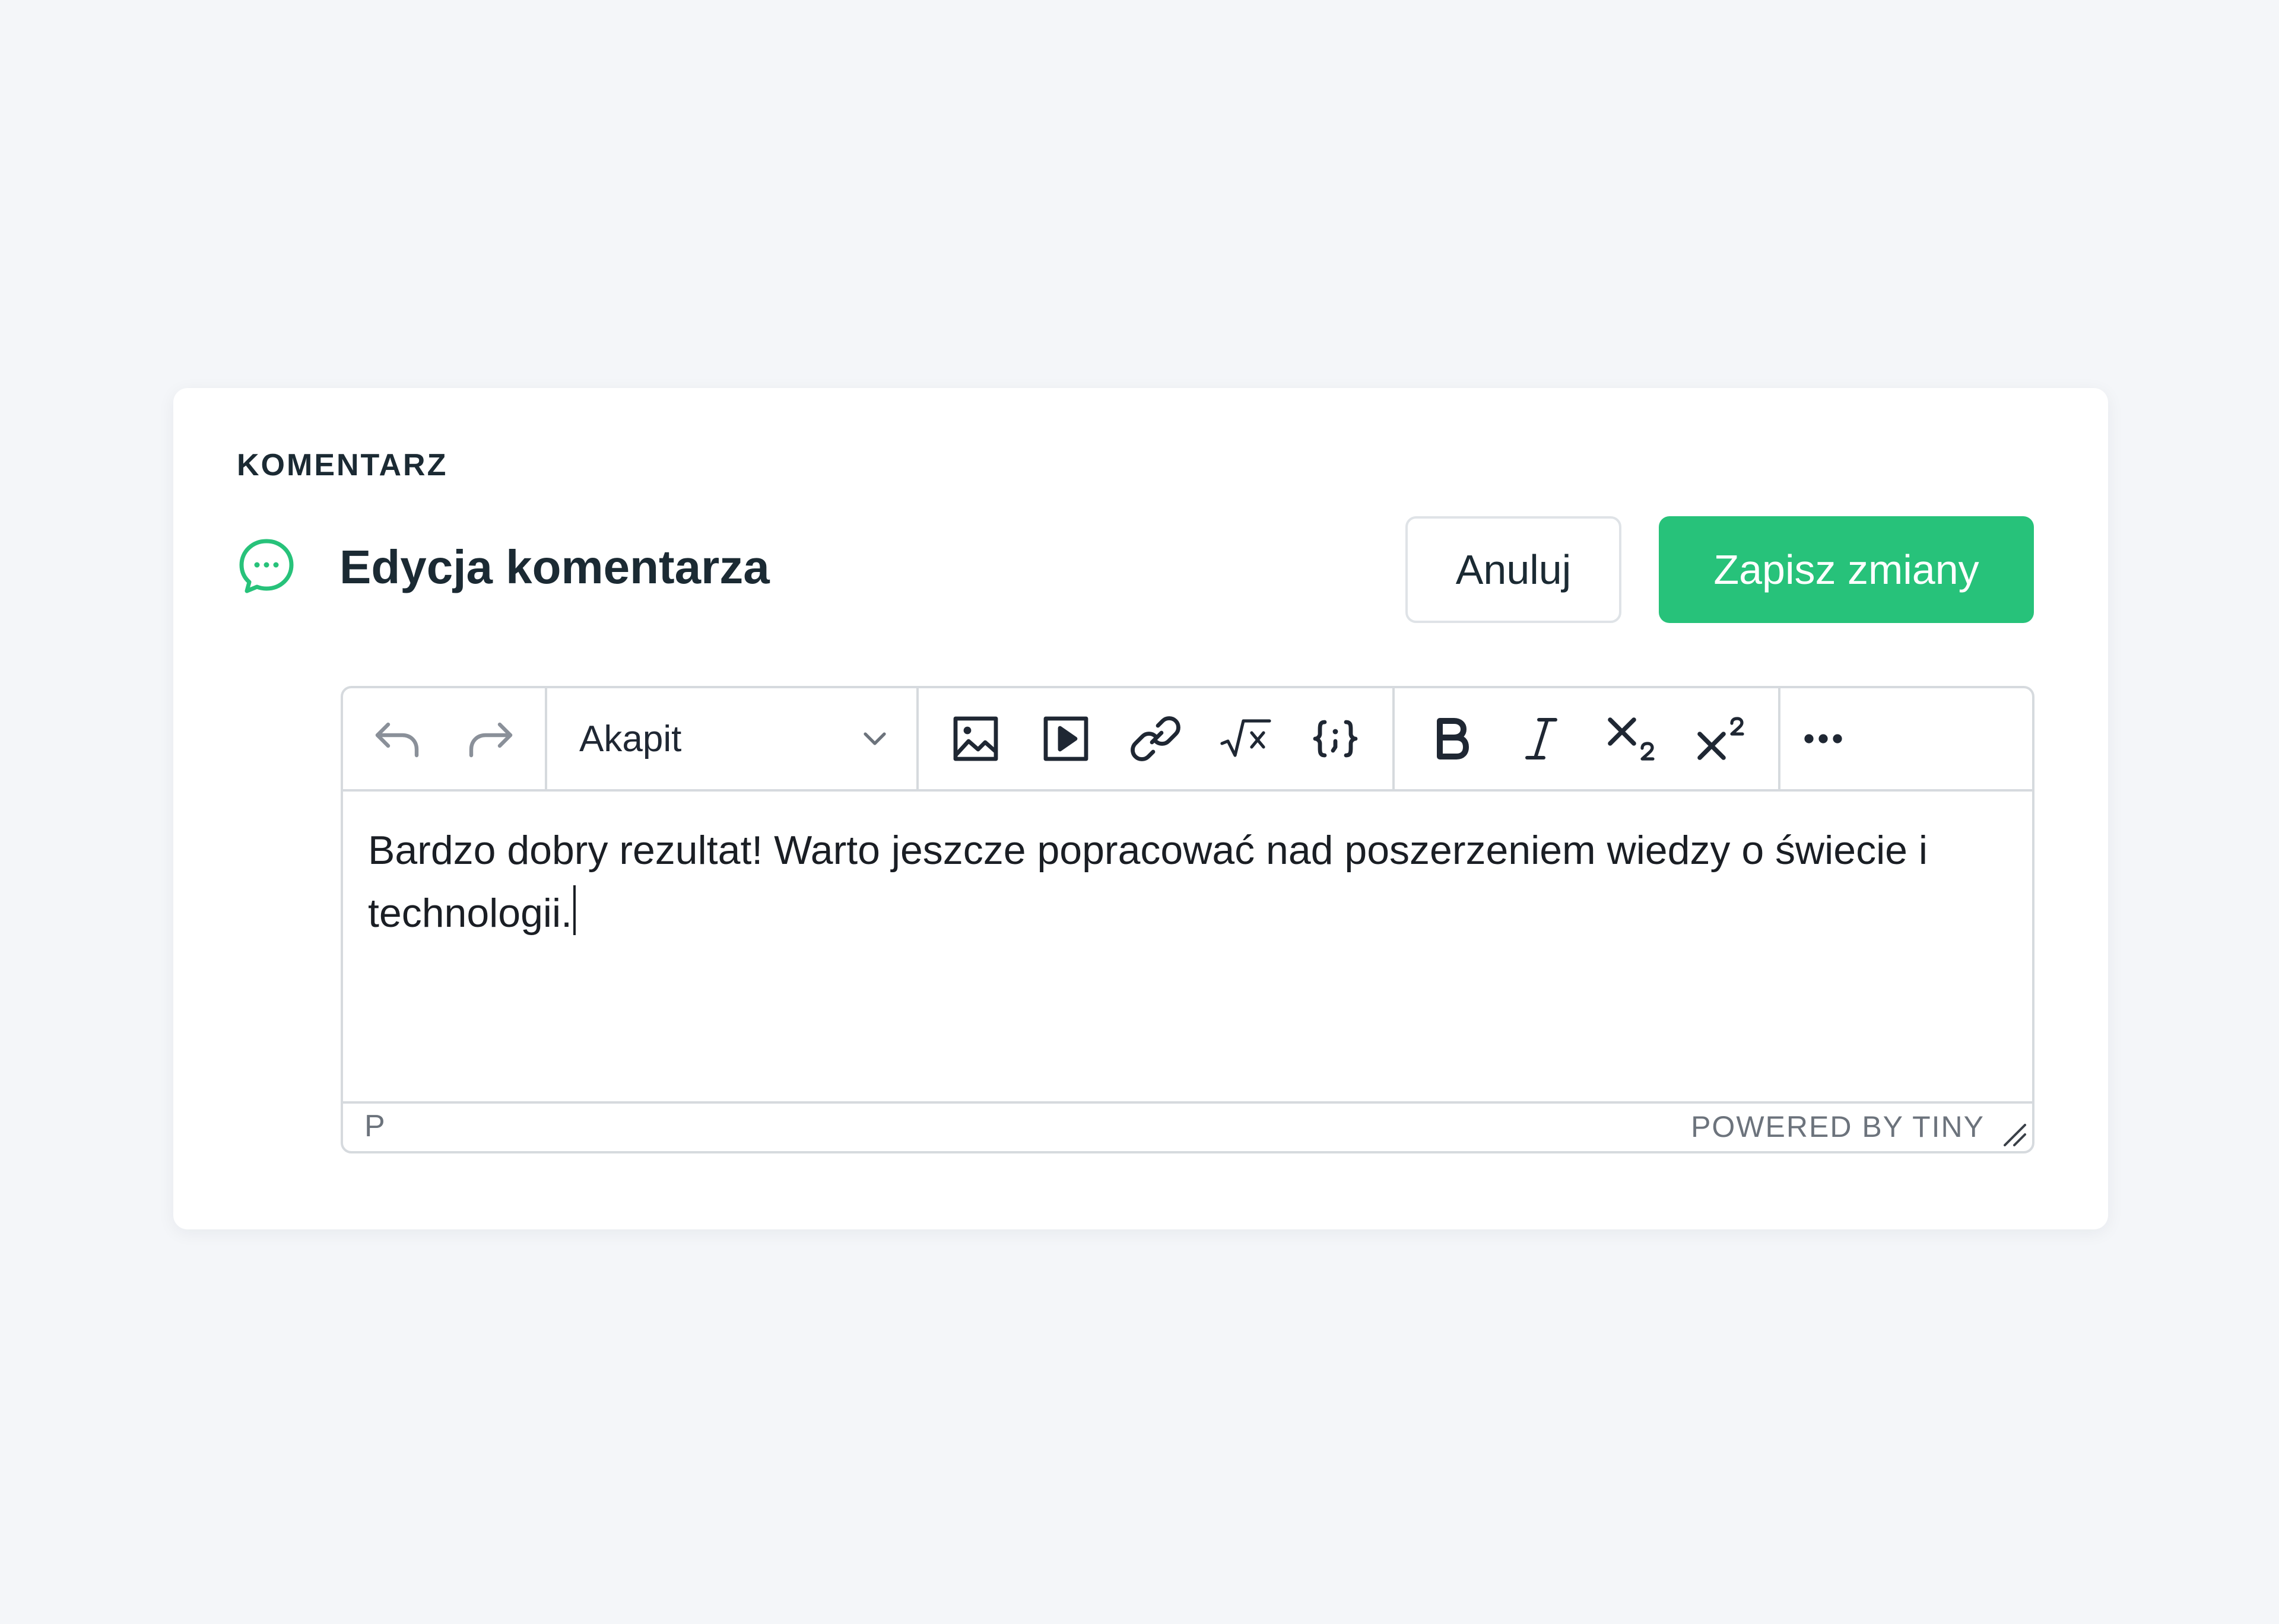  I want to click on section-label: KOMENTARZ, so click(342, 465).